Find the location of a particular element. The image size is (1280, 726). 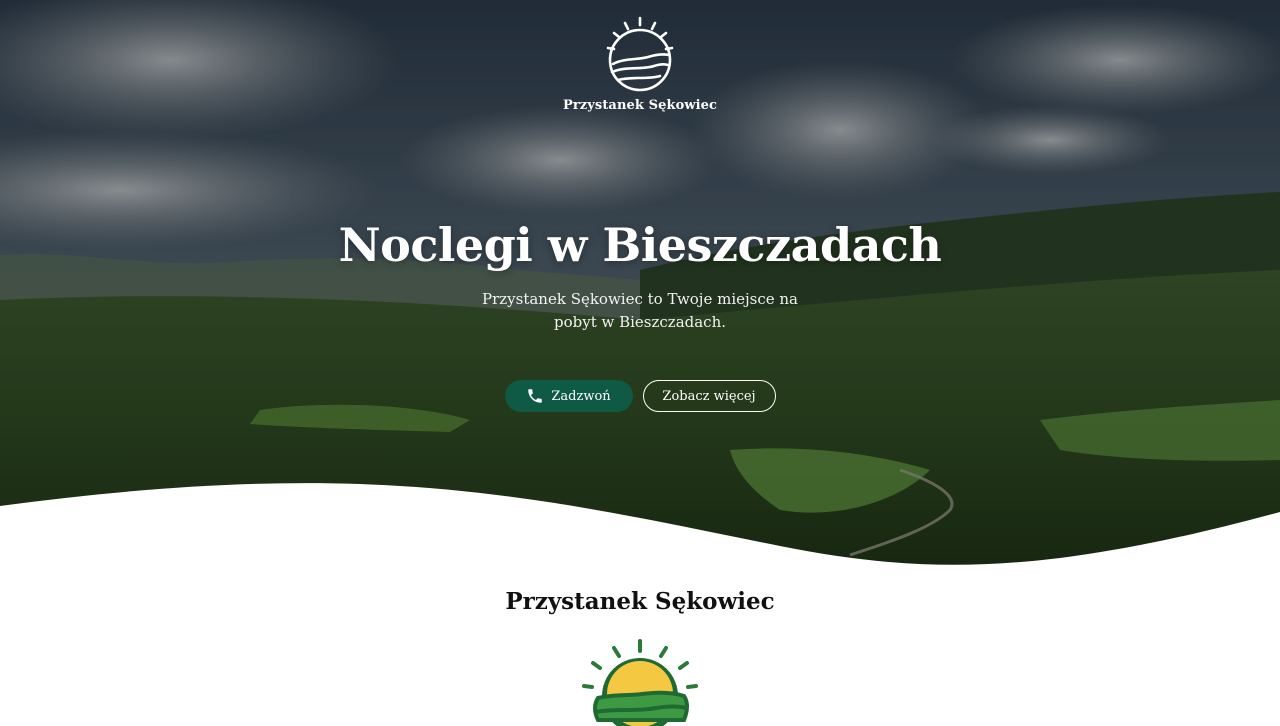

see-more-button: Zobacz więcej is located at coordinates (709, 396).